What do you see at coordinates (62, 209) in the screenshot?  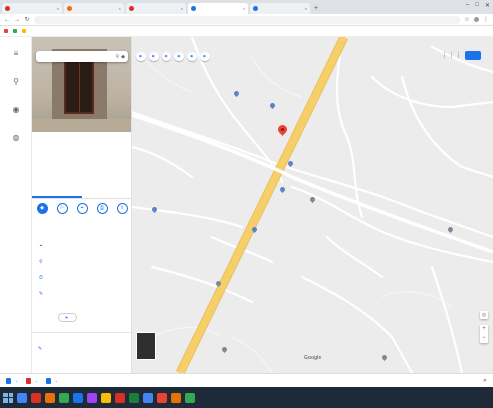 I see `action-button: ⚐` at bounding box center [62, 209].